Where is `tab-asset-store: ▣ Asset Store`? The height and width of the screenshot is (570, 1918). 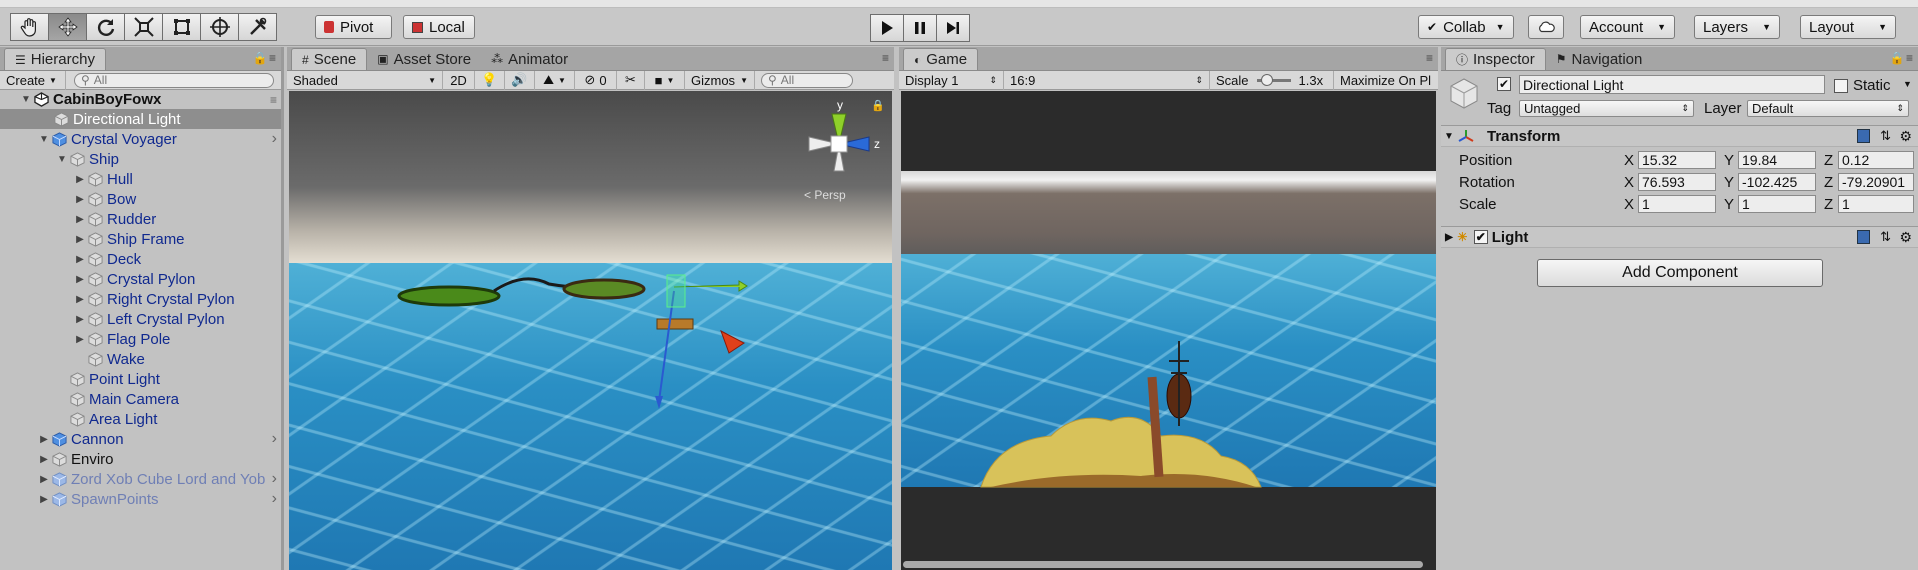 tab-asset-store: ▣ Asset Store is located at coordinates (424, 59).